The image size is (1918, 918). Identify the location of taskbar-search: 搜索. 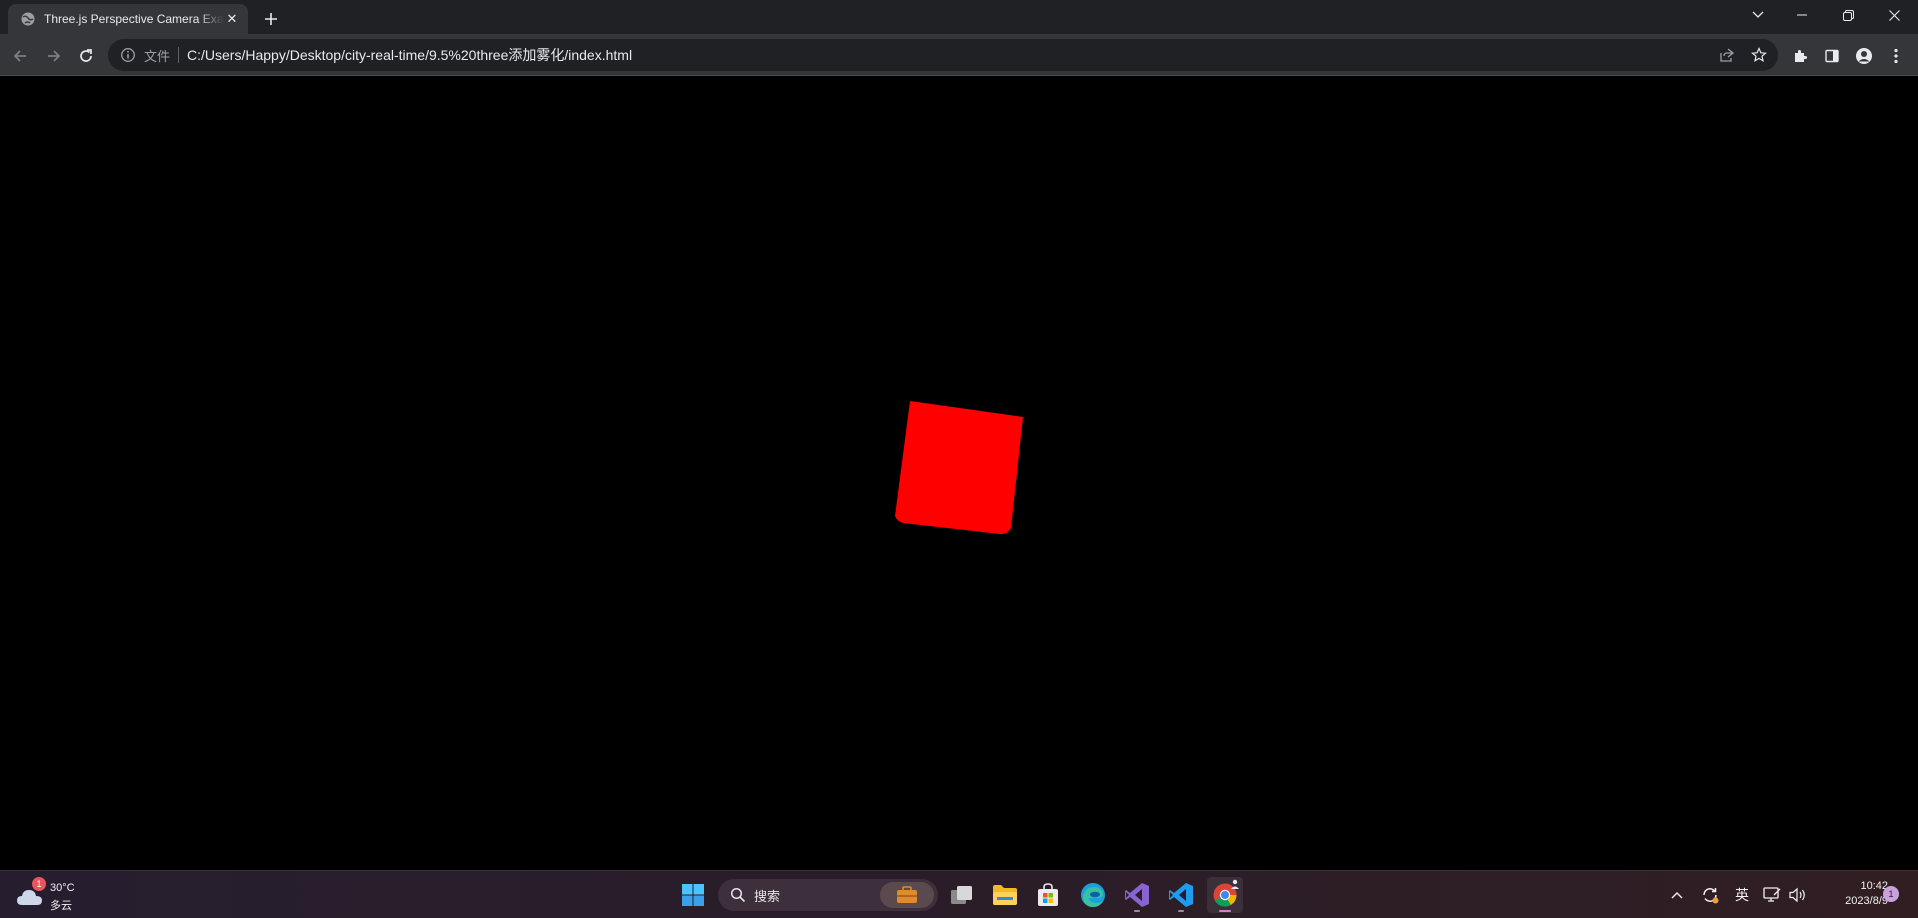
(828, 895).